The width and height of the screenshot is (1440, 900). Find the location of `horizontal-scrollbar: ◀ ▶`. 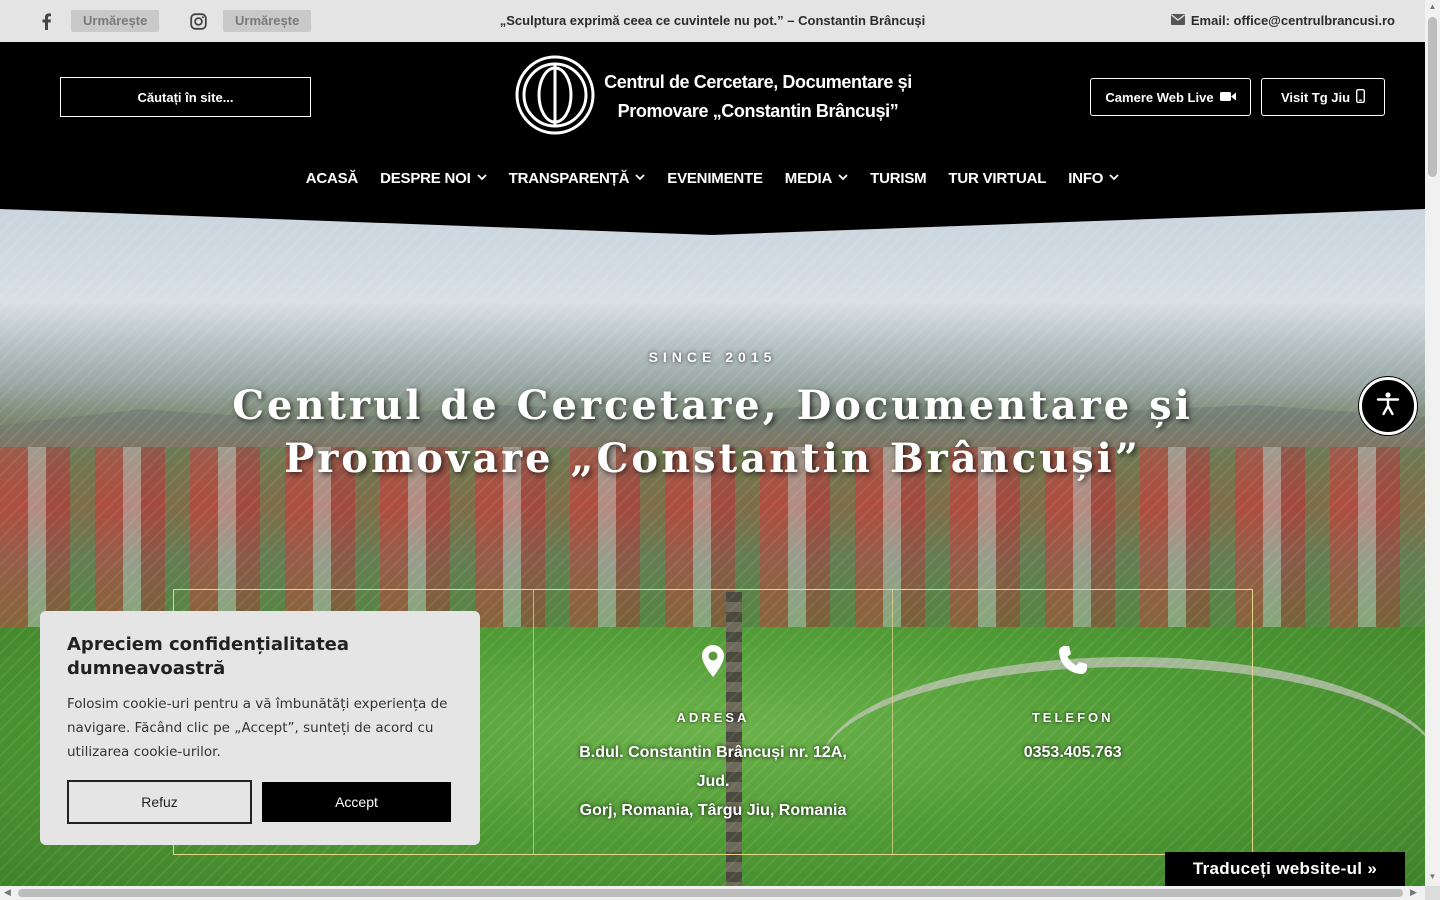

horizontal-scrollbar: ◀ ▶ is located at coordinates (712, 893).